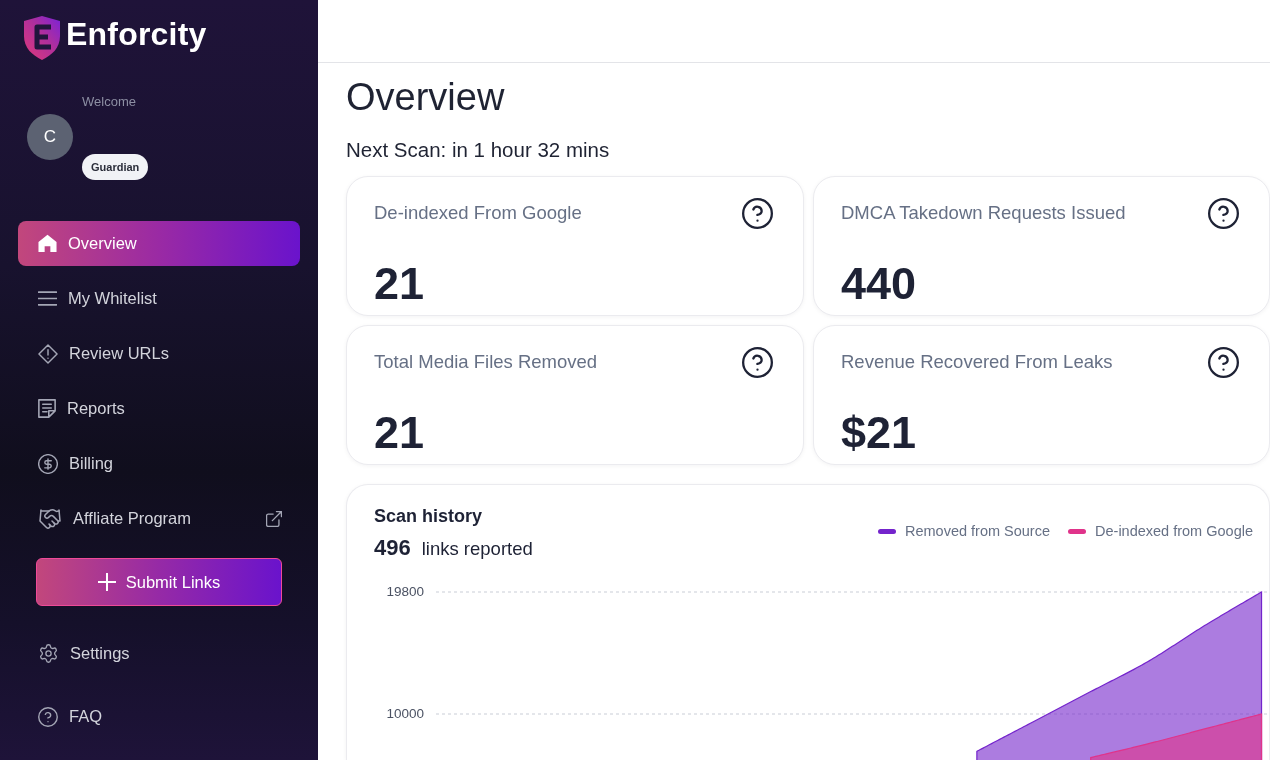 This screenshot has height=760, width=1270. What do you see at coordinates (879, 284) in the screenshot?
I see `stat-value: 440` at bounding box center [879, 284].